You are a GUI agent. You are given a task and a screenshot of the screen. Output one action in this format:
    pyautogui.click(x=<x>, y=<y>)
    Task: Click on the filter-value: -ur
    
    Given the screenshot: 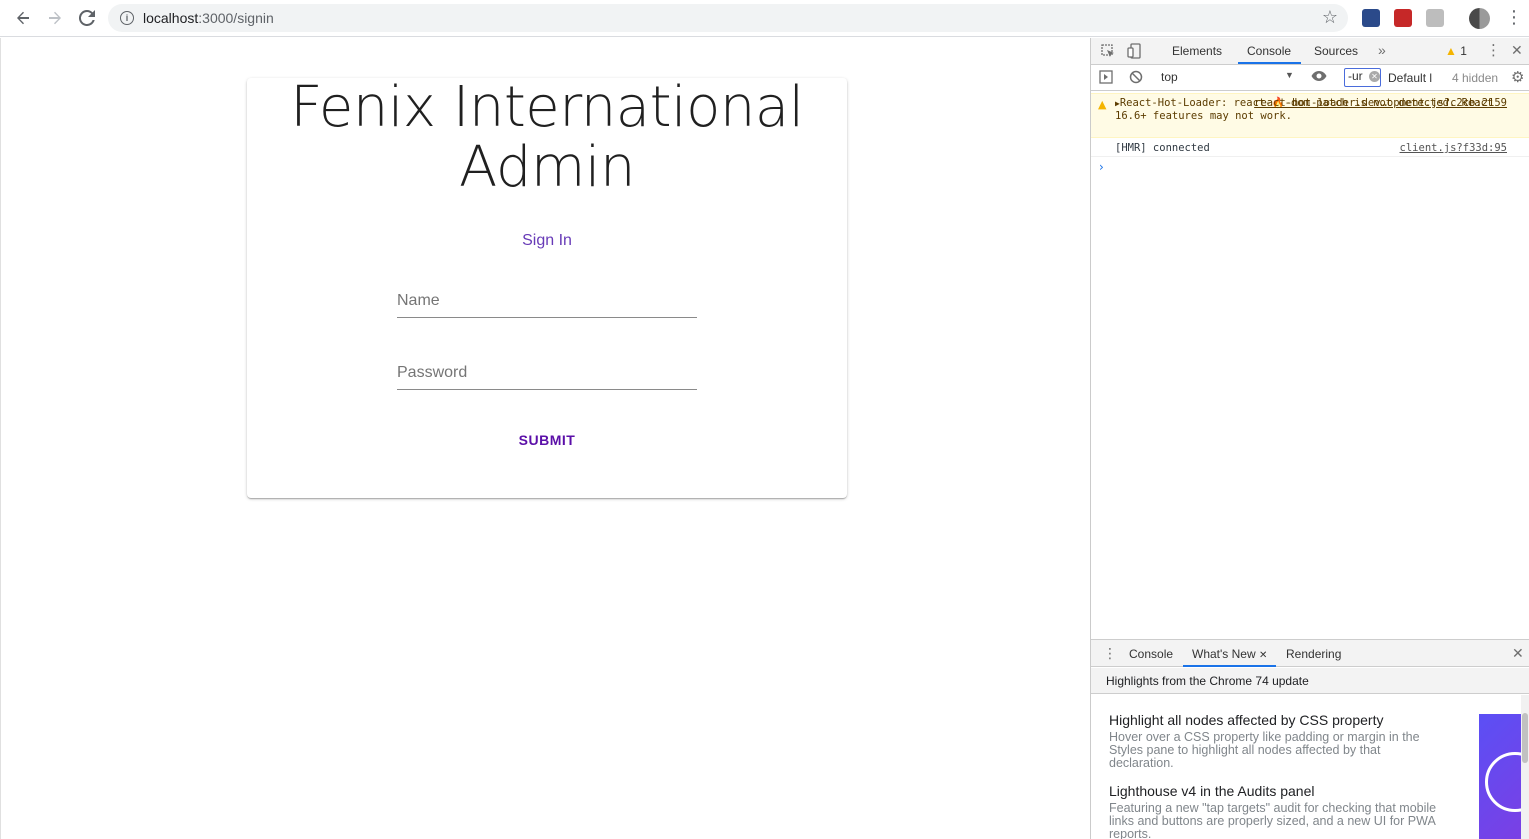 What is the action you would take?
    pyautogui.click(x=1355, y=76)
    